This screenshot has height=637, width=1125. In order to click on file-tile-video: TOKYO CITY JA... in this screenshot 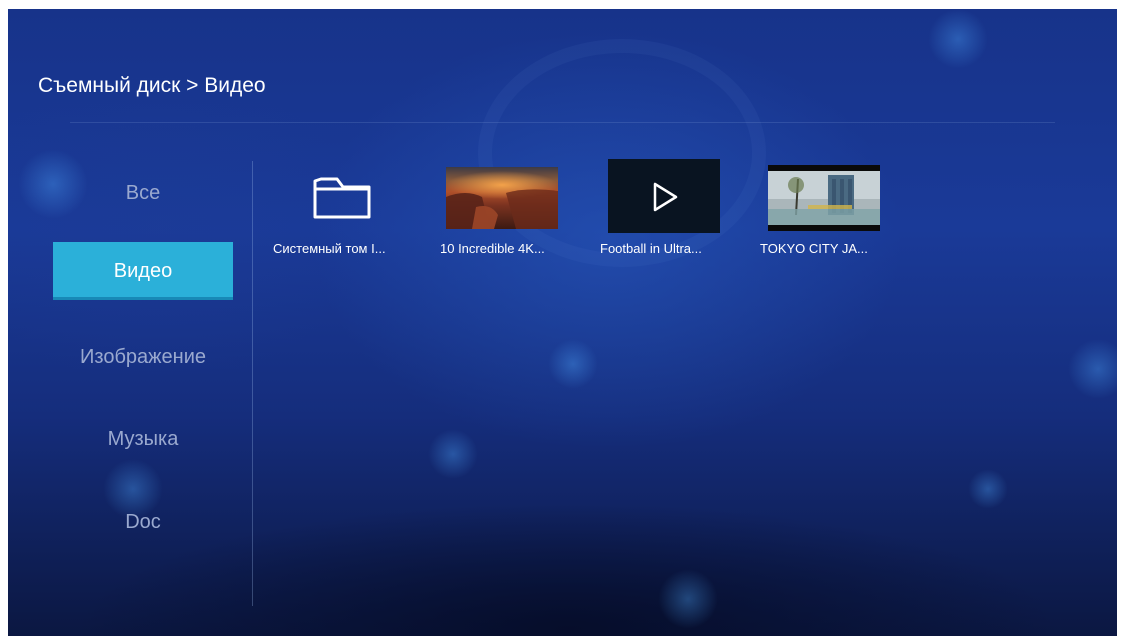, I will do `click(820, 214)`.